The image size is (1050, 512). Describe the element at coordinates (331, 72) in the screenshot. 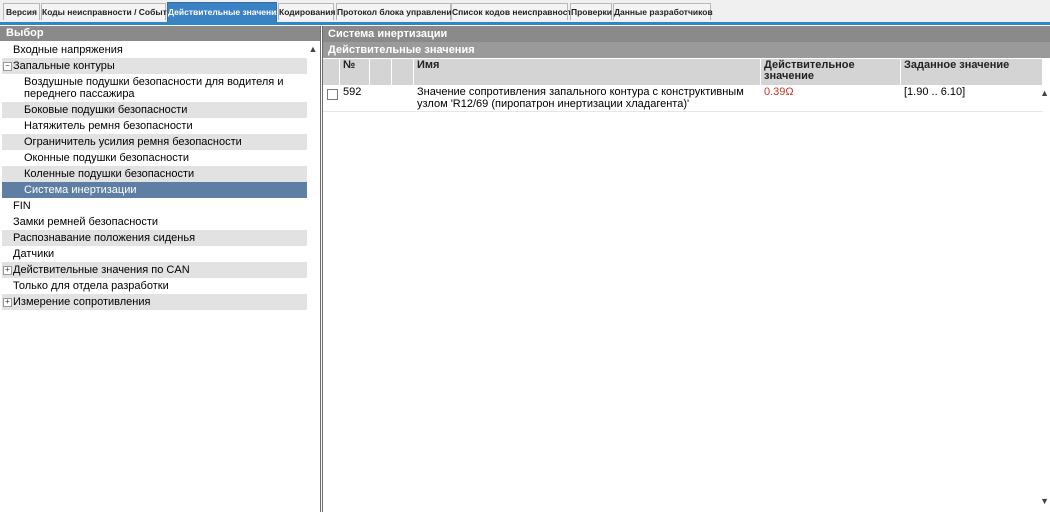

I see `header-checkbox-column` at that location.